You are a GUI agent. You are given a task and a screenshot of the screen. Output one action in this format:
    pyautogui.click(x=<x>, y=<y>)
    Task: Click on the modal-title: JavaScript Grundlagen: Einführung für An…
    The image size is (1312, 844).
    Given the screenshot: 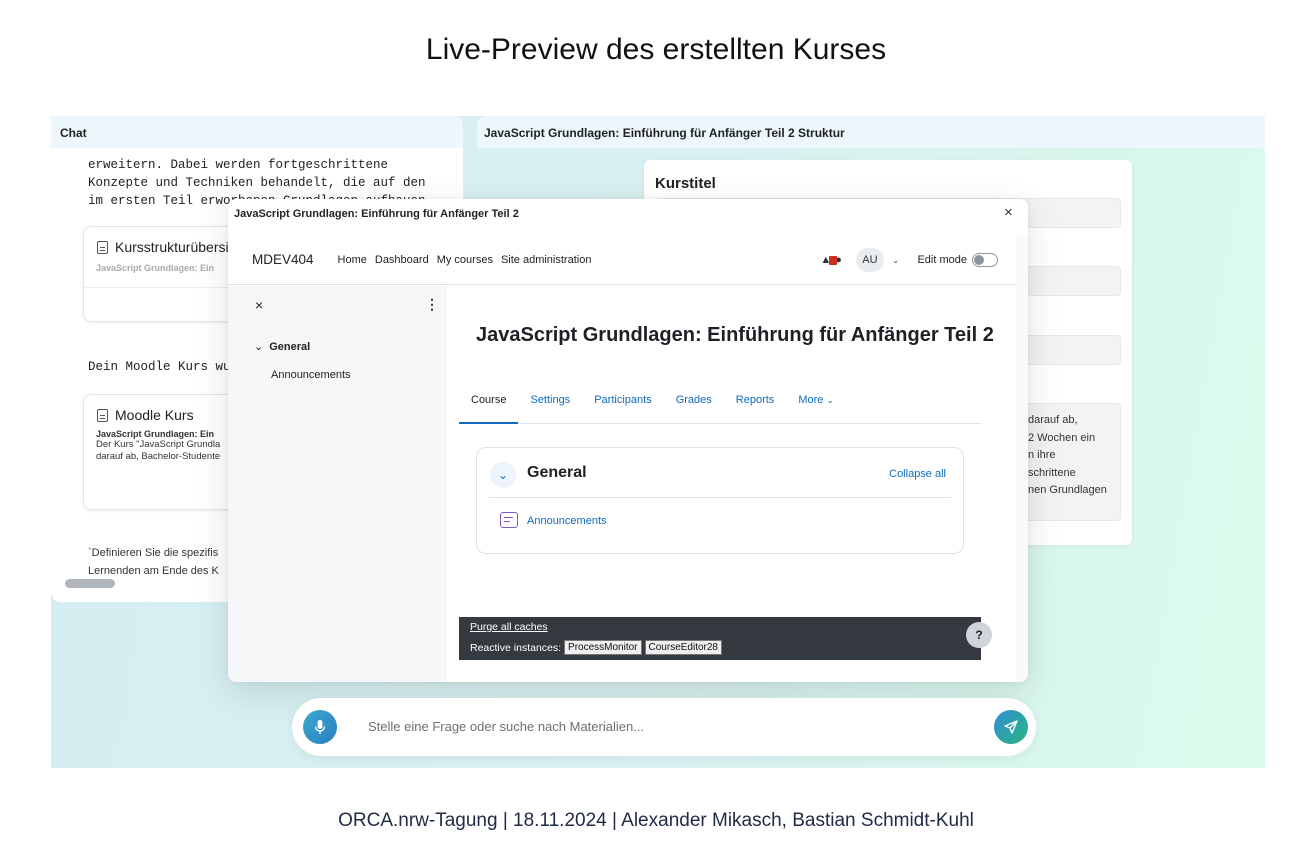 What is the action you would take?
    pyautogui.click(x=376, y=214)
    